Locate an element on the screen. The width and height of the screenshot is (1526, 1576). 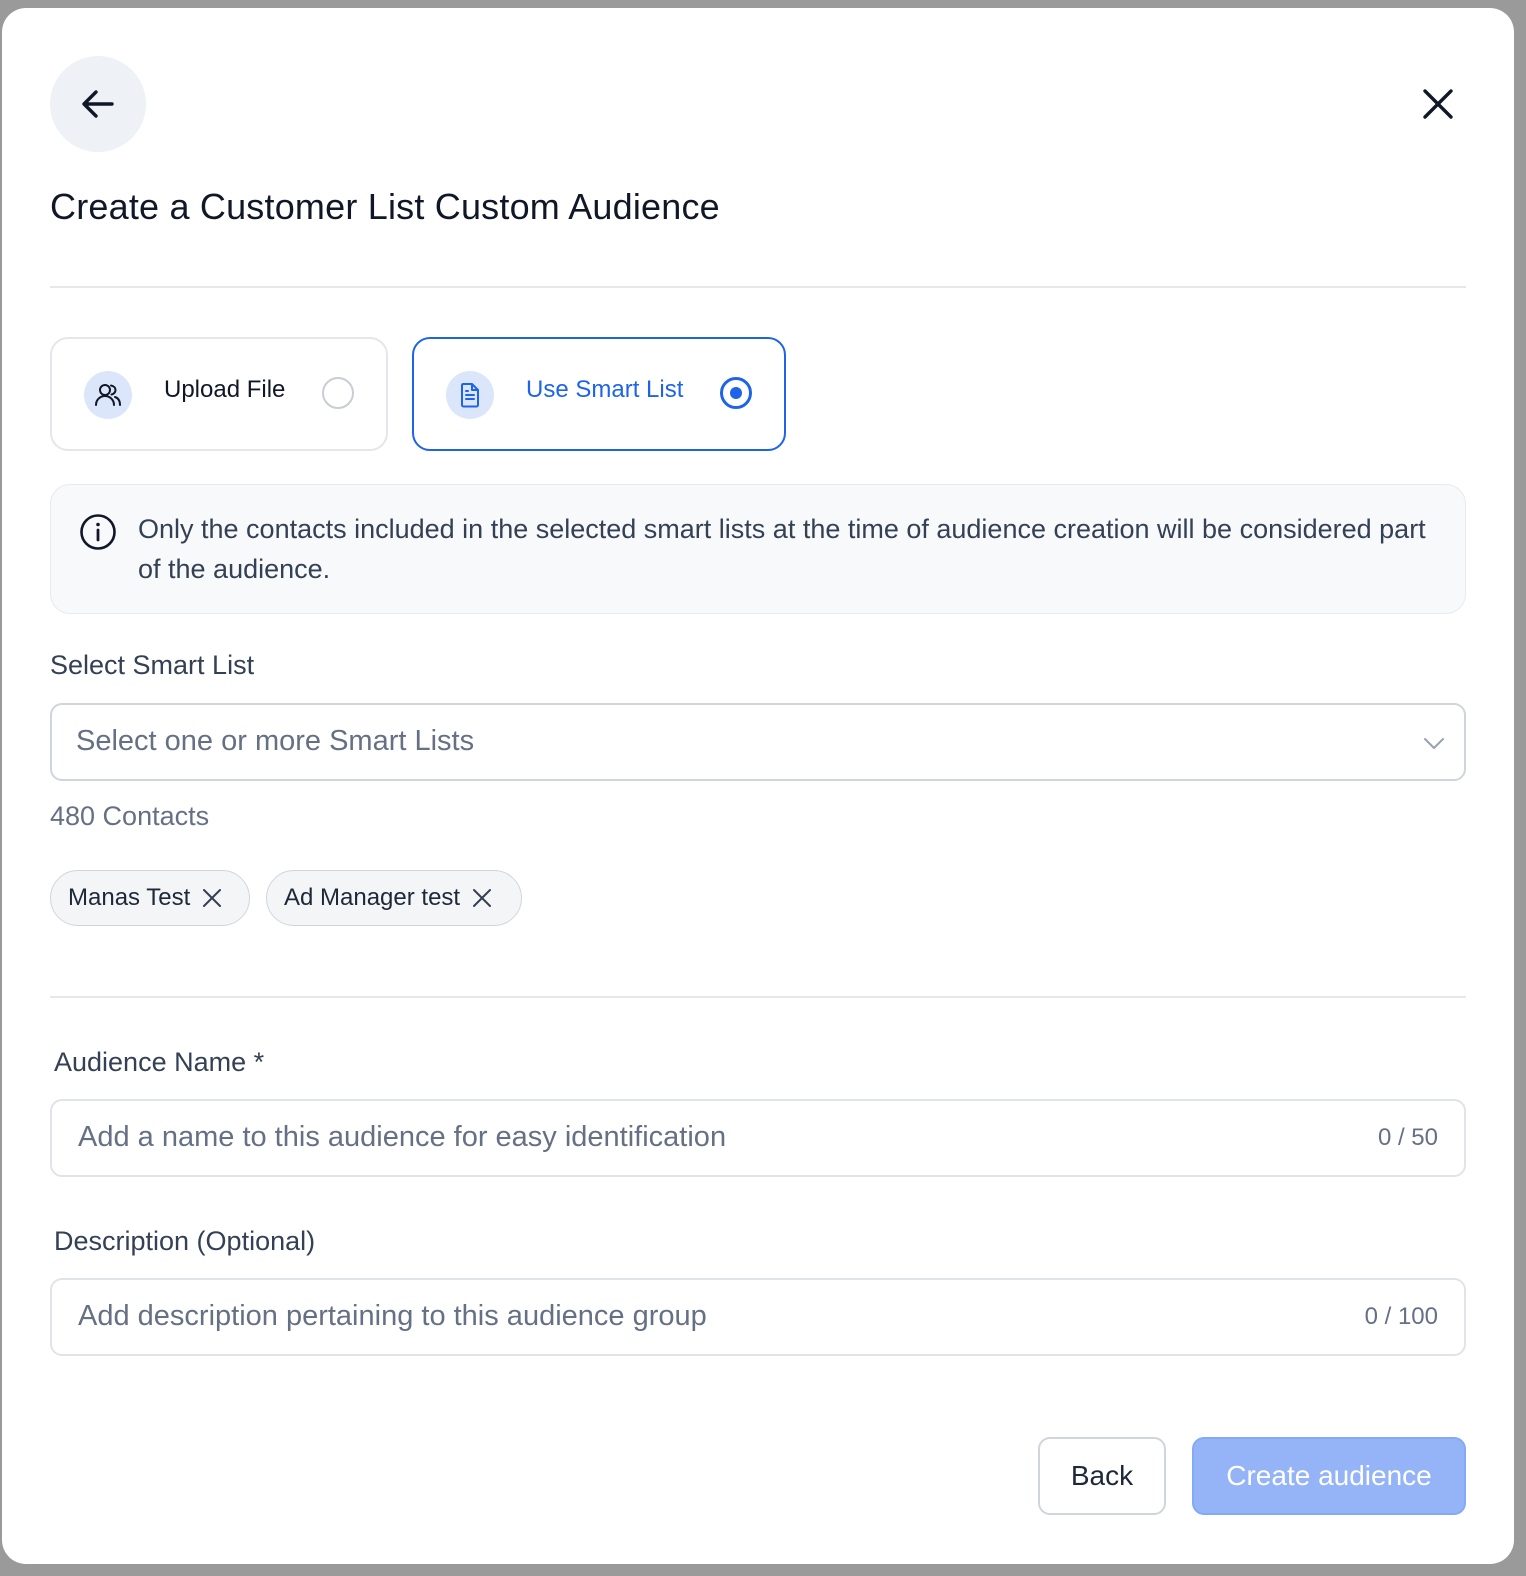
option-use-smart-list-label: Use Smart List is located at coordinates (605, 389).